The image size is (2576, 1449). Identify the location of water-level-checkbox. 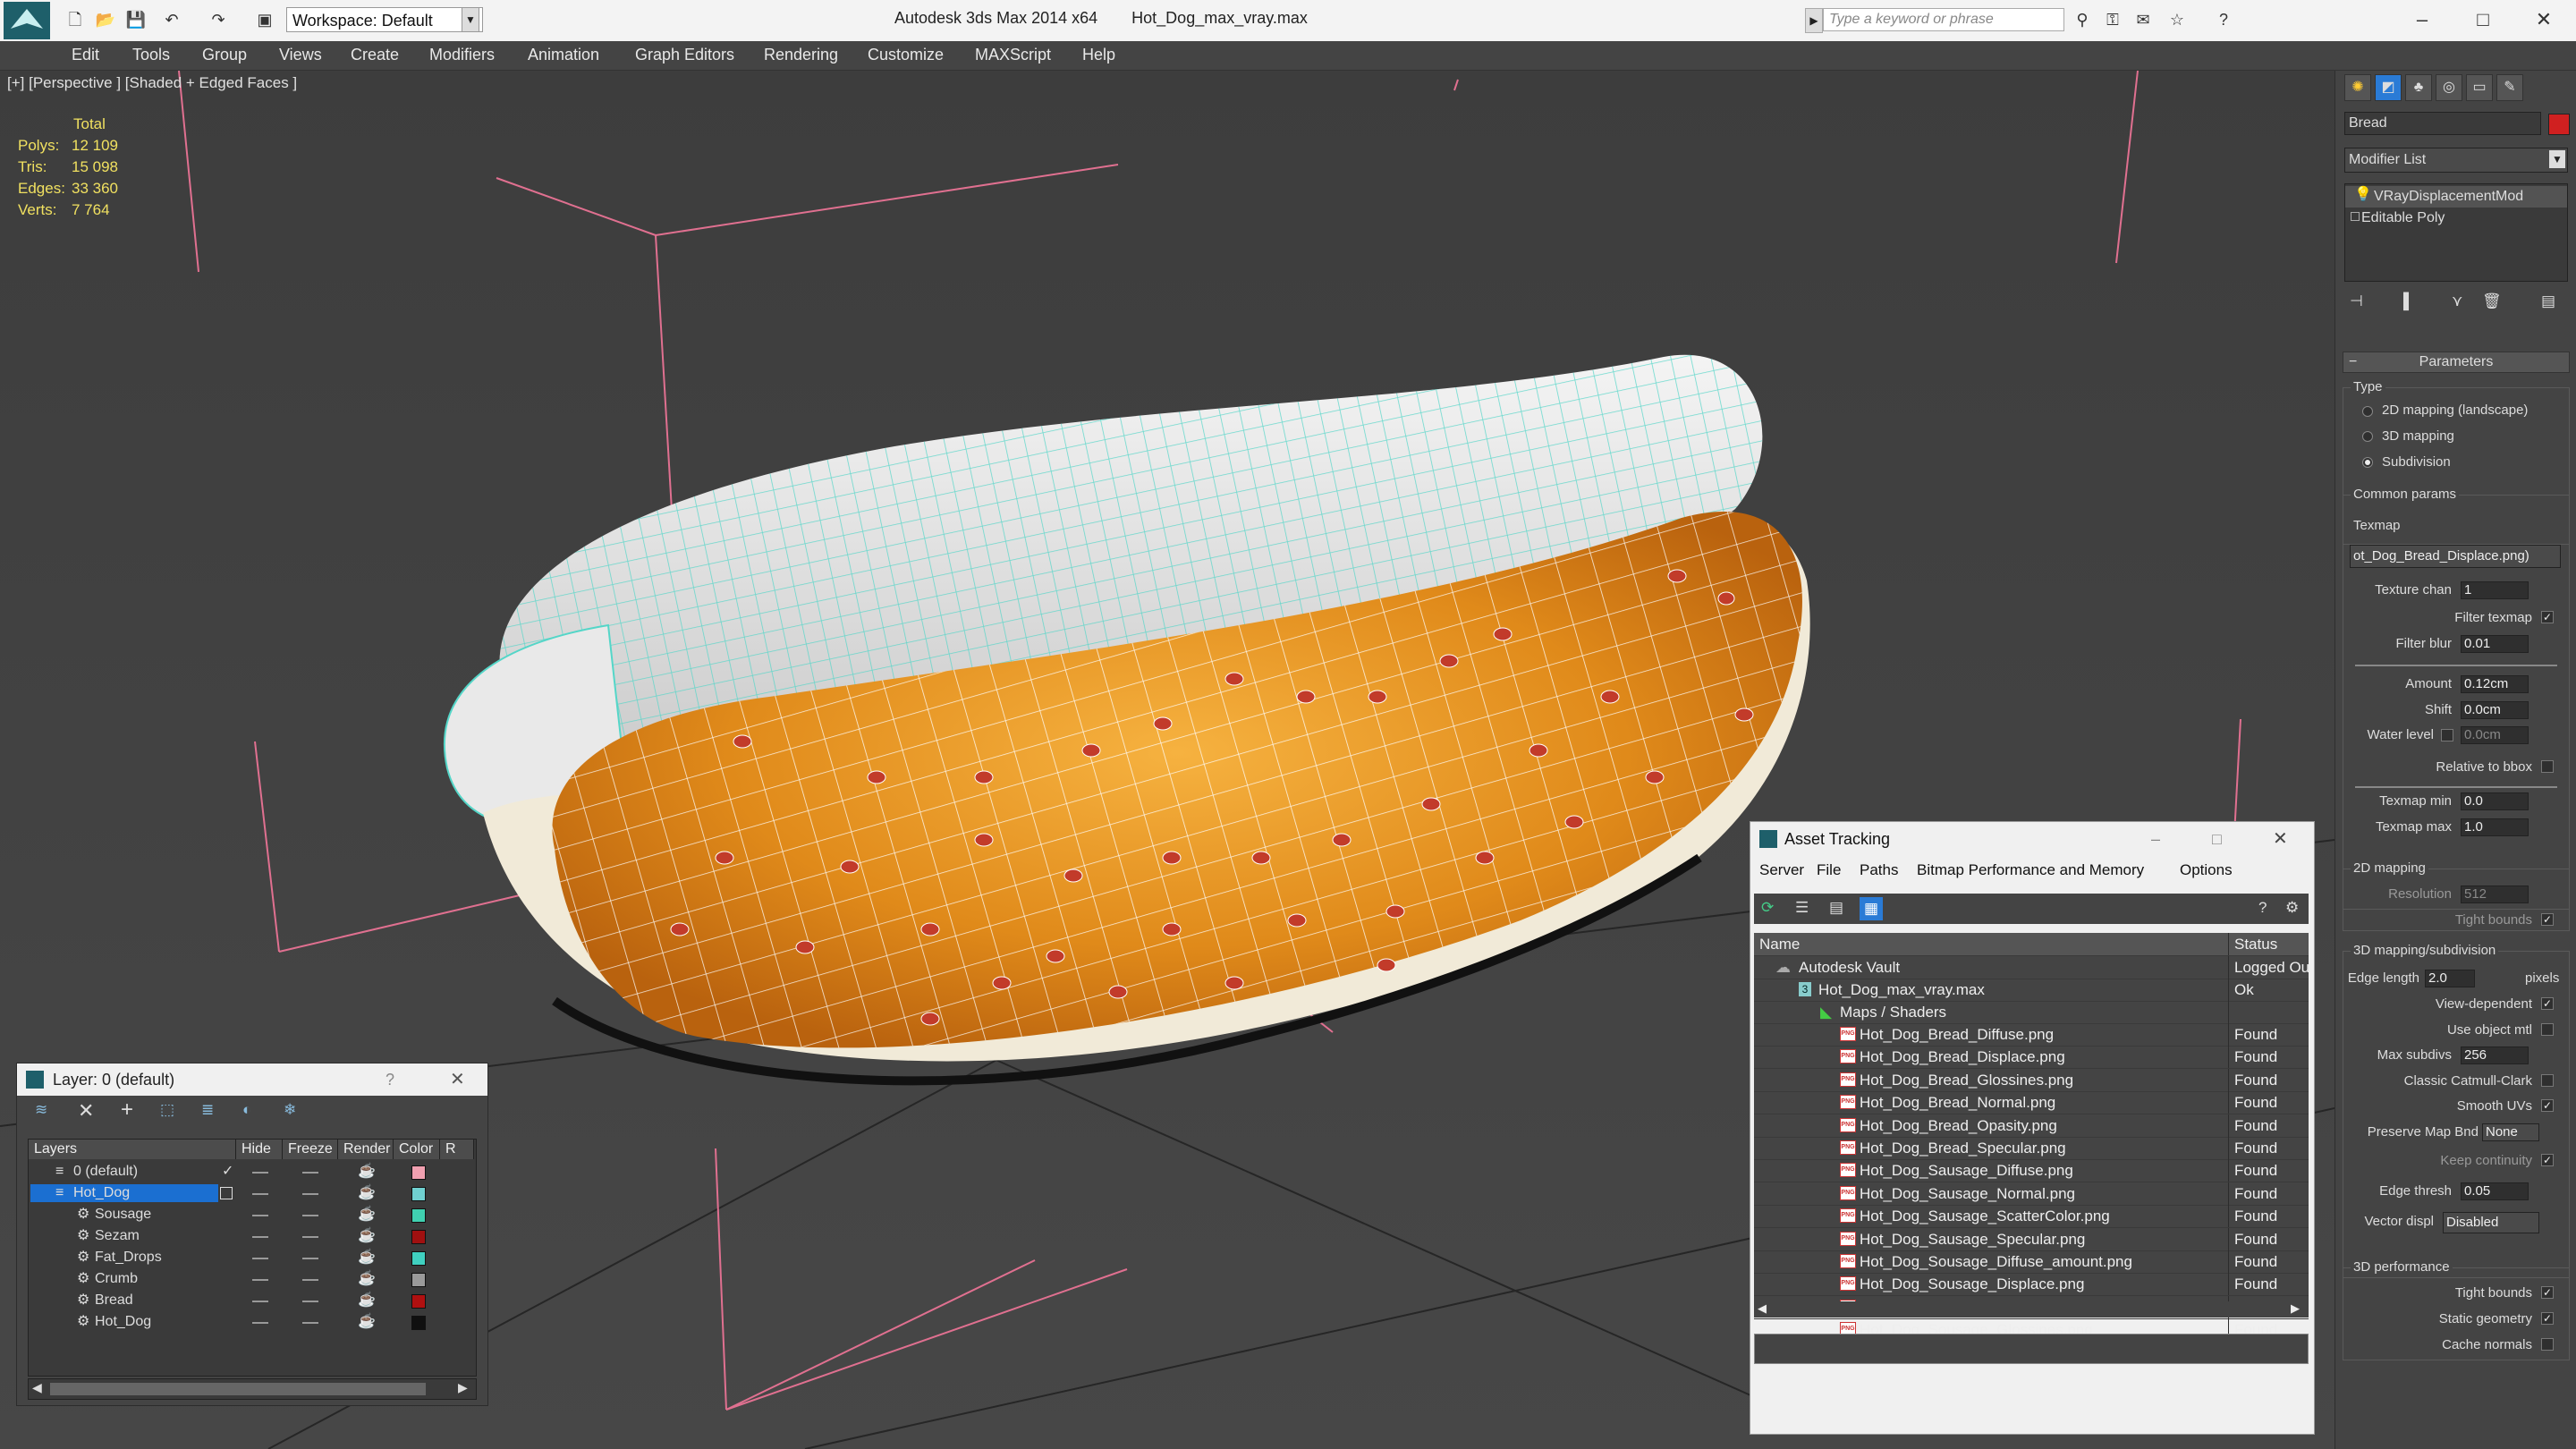
(2447, 735).